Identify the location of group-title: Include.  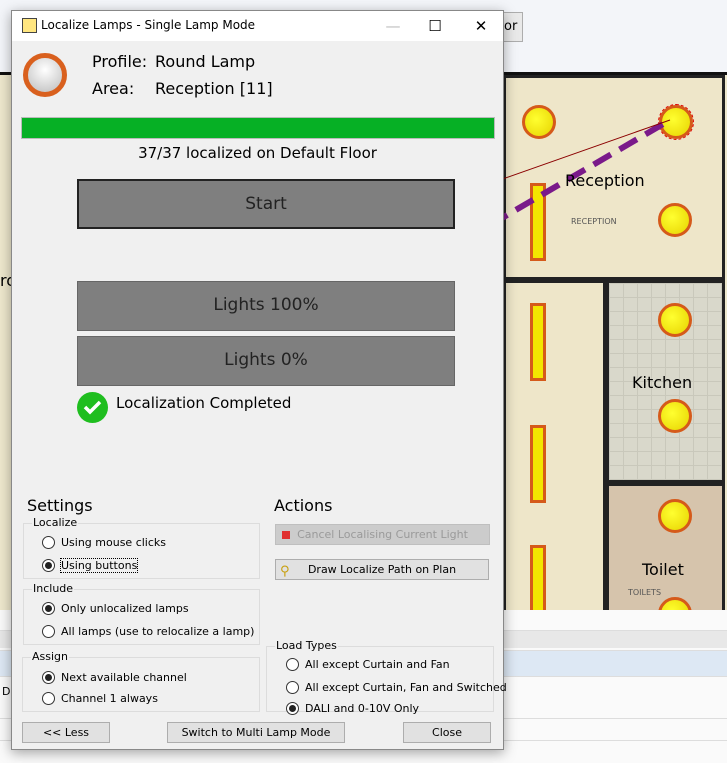
(53, 588).